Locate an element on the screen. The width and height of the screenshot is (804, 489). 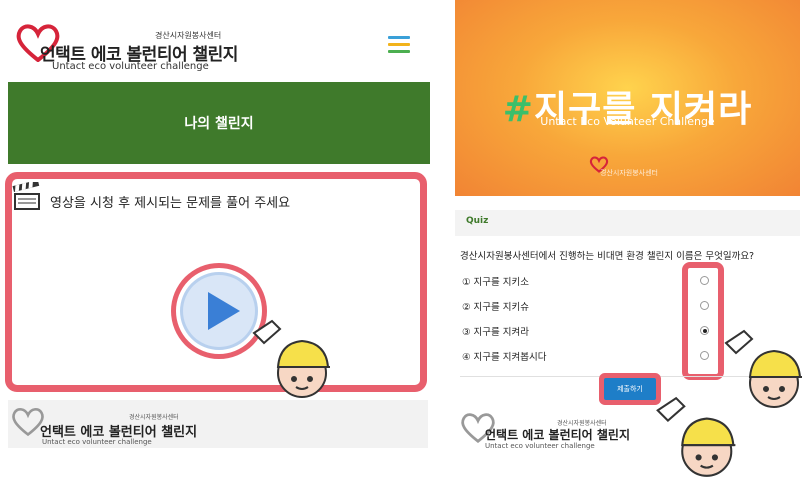
submit-button: 제출하기 is located at coordinates (630, 389).